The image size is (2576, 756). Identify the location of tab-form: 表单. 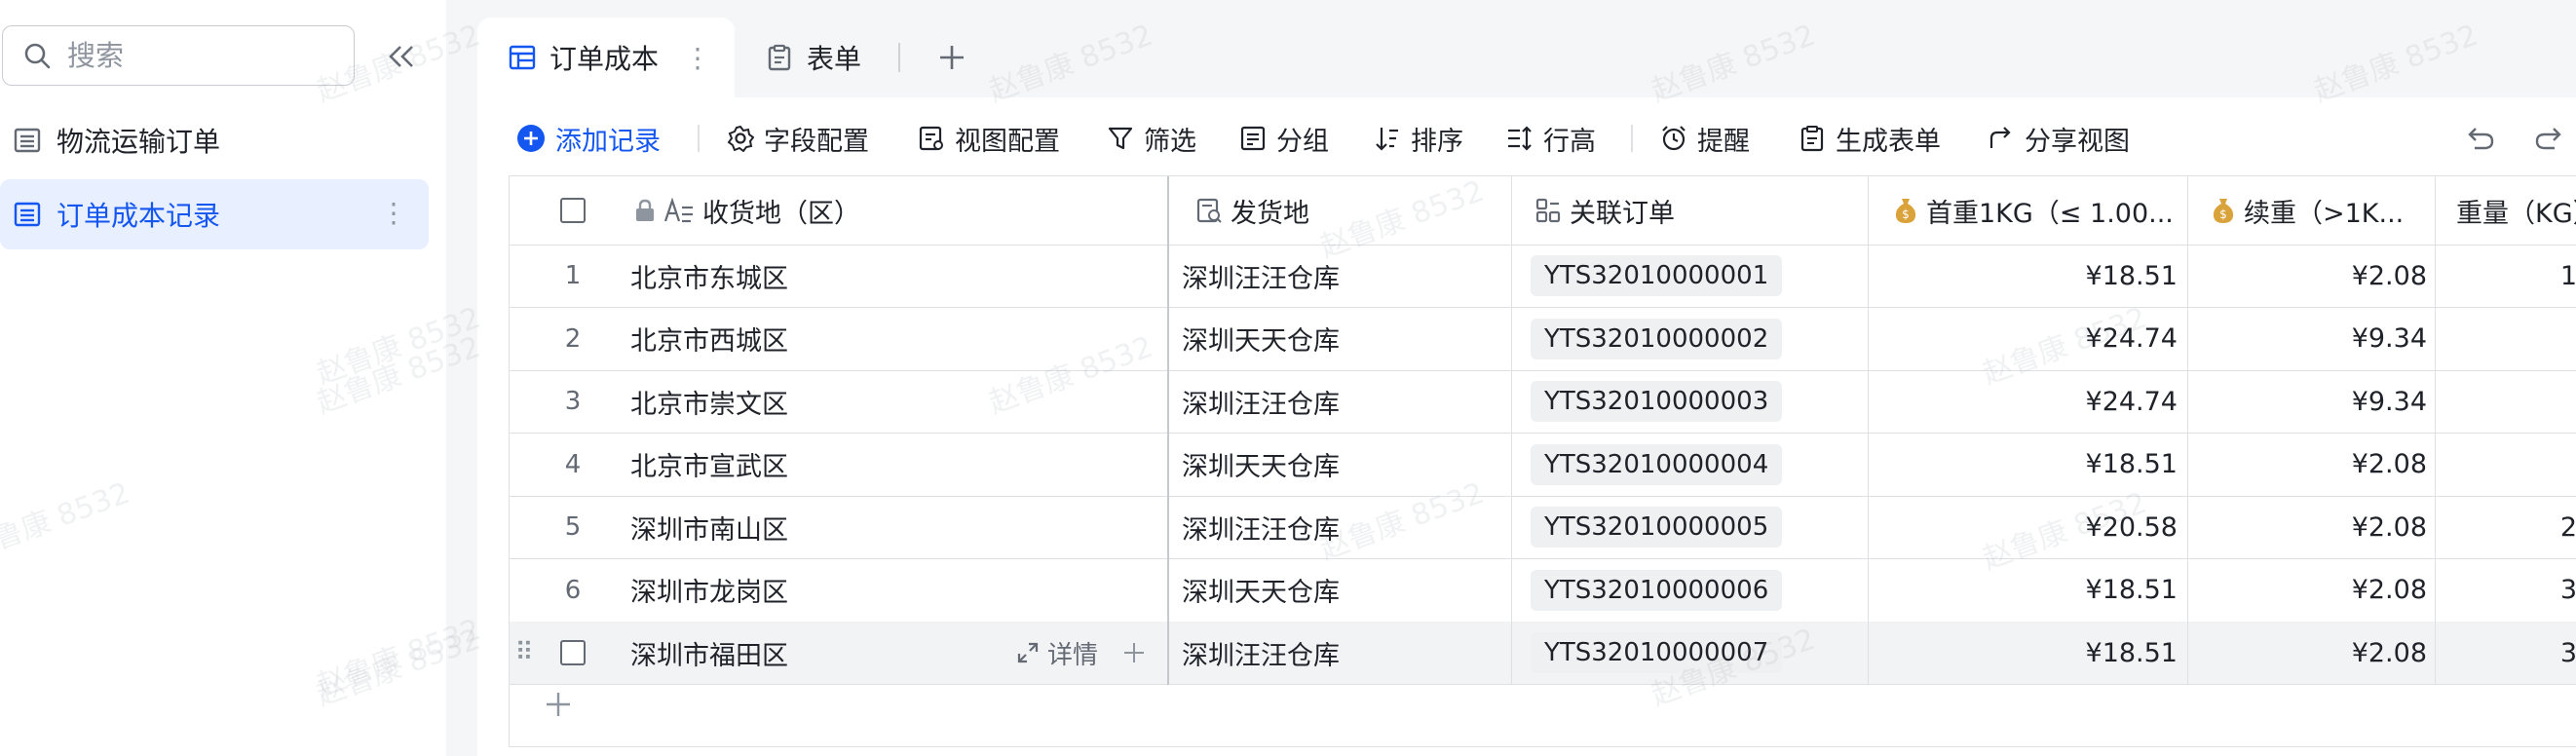
(813, 57).